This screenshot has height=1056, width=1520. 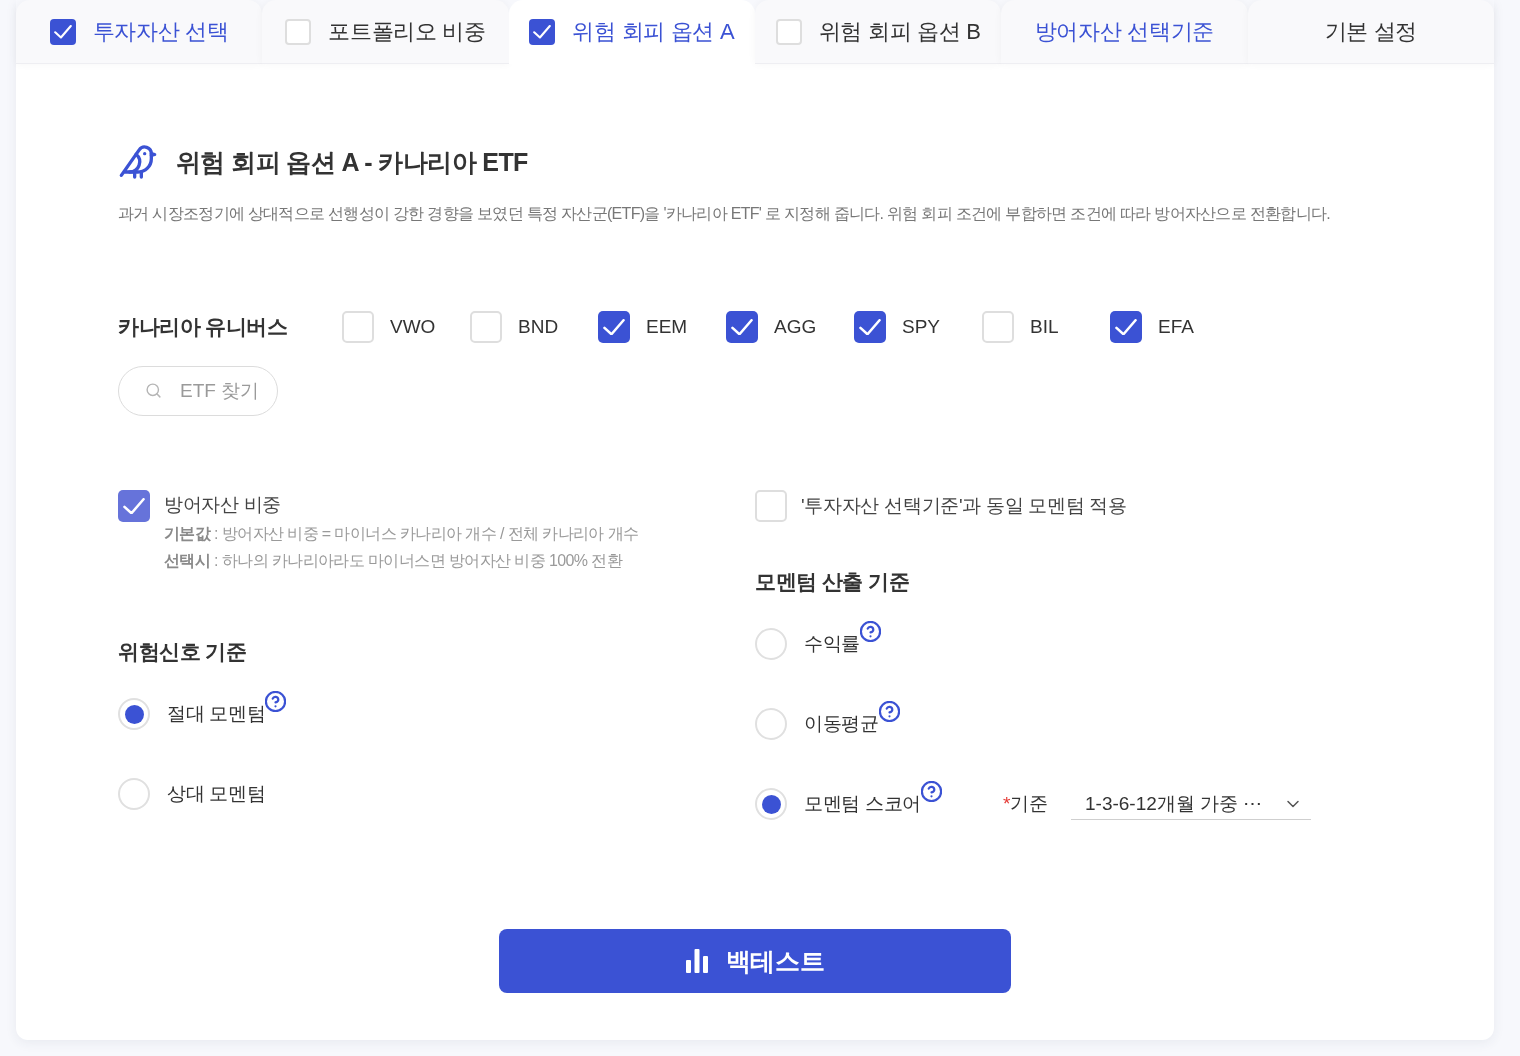 What do you see at coordinates (631, 32) in the screenshot?
I see `tab: 위험 회피 옵션 A` at bounding box center [631, 32].